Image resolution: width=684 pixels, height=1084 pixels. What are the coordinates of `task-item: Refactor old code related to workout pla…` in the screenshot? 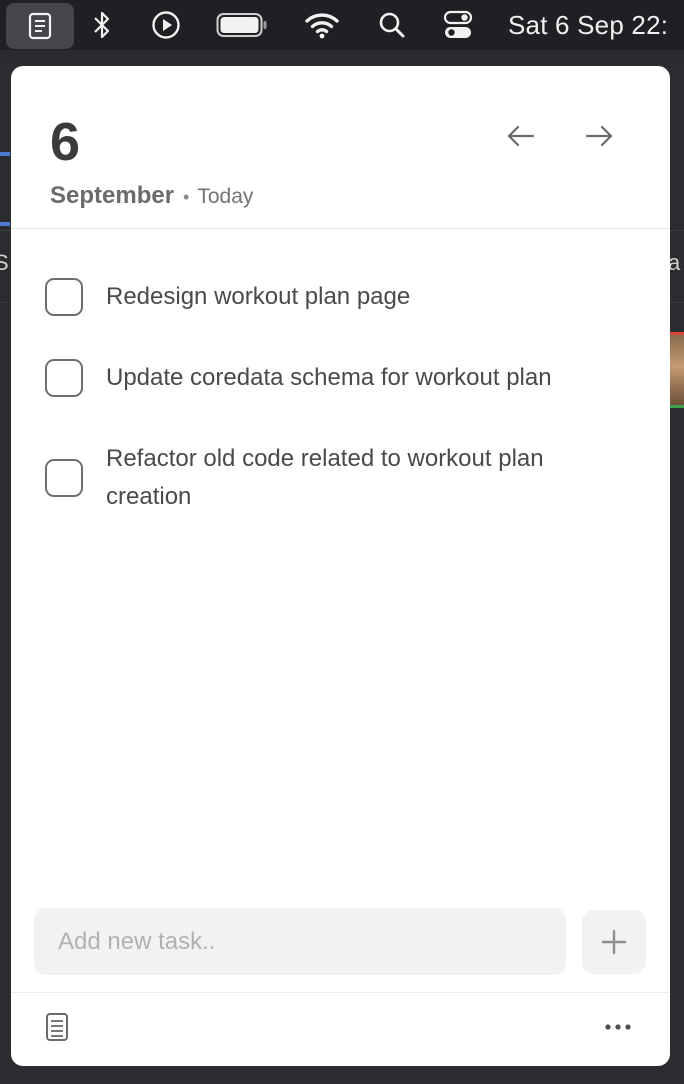 It's located at (325, 478).